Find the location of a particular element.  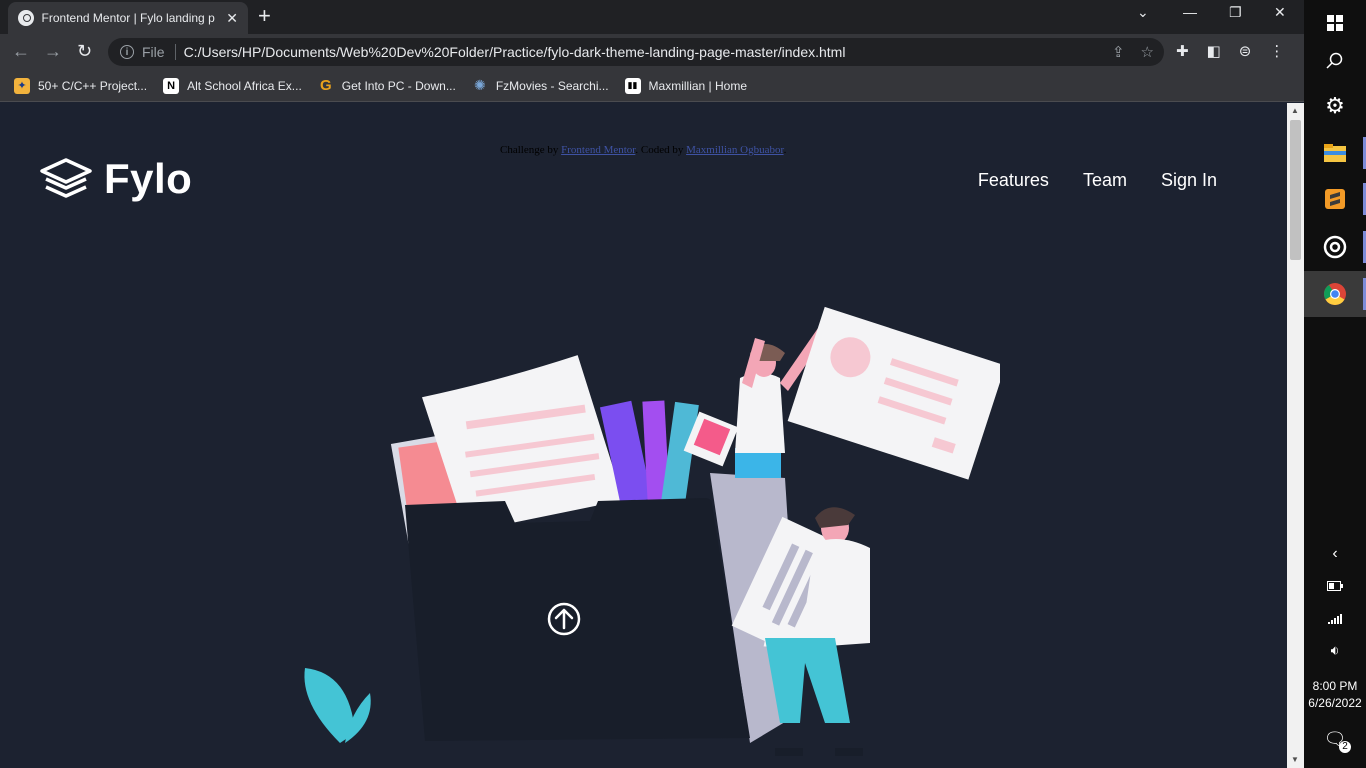

tab-search-icon: ⌄ is located at coordinates (1143, 12).